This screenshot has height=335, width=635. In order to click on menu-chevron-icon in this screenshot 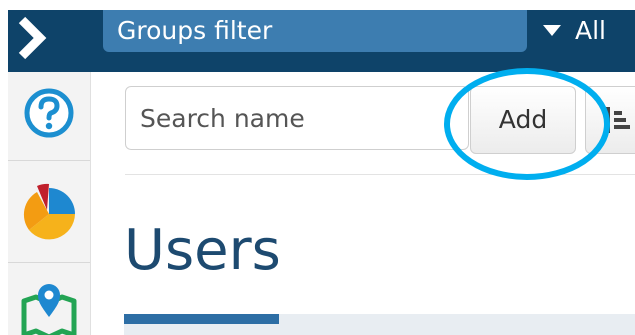, I will do `click(32, 38)`.